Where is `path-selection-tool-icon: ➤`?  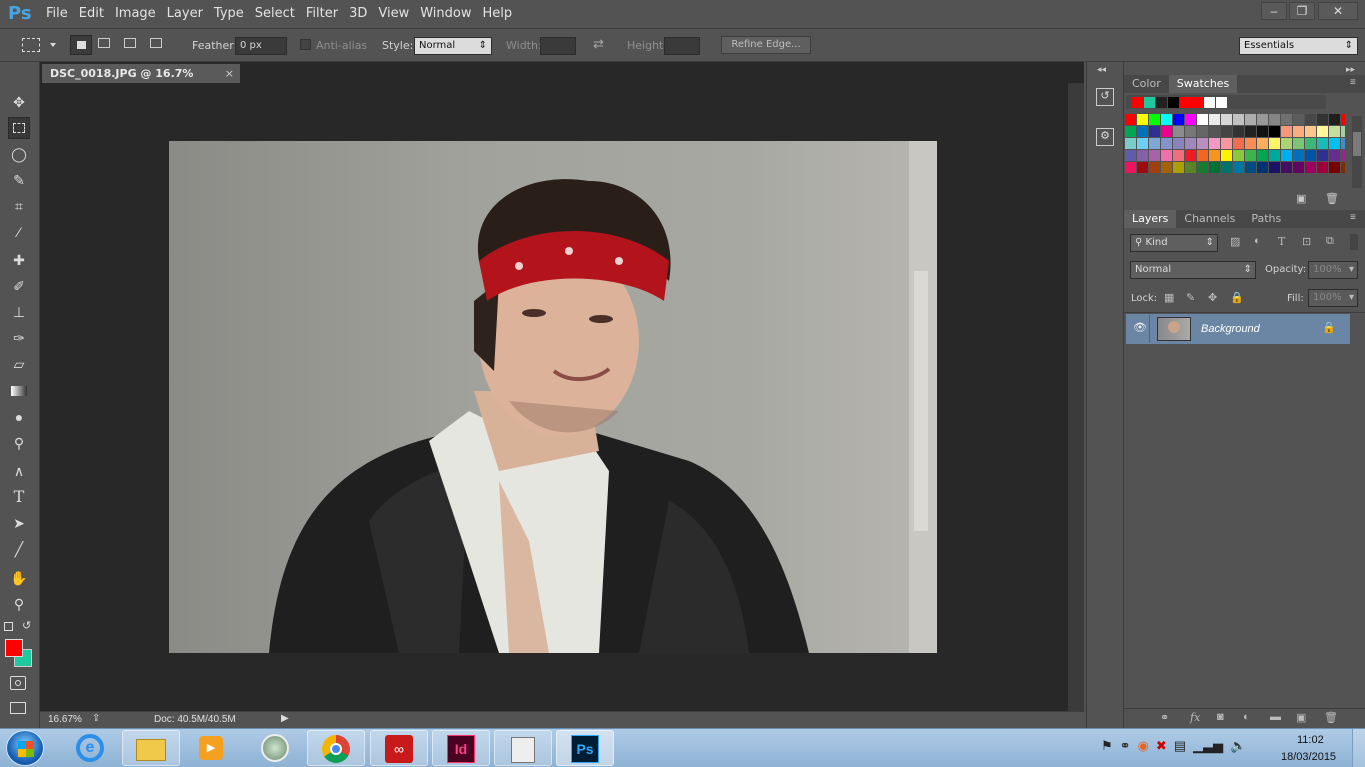 path-selection-tool-icon: ➤ is located at coordinates (19, 523).